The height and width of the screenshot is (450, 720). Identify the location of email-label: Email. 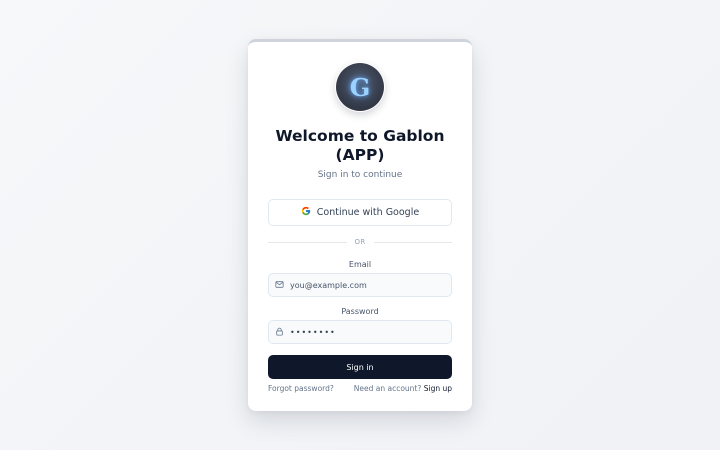
(360, 264).